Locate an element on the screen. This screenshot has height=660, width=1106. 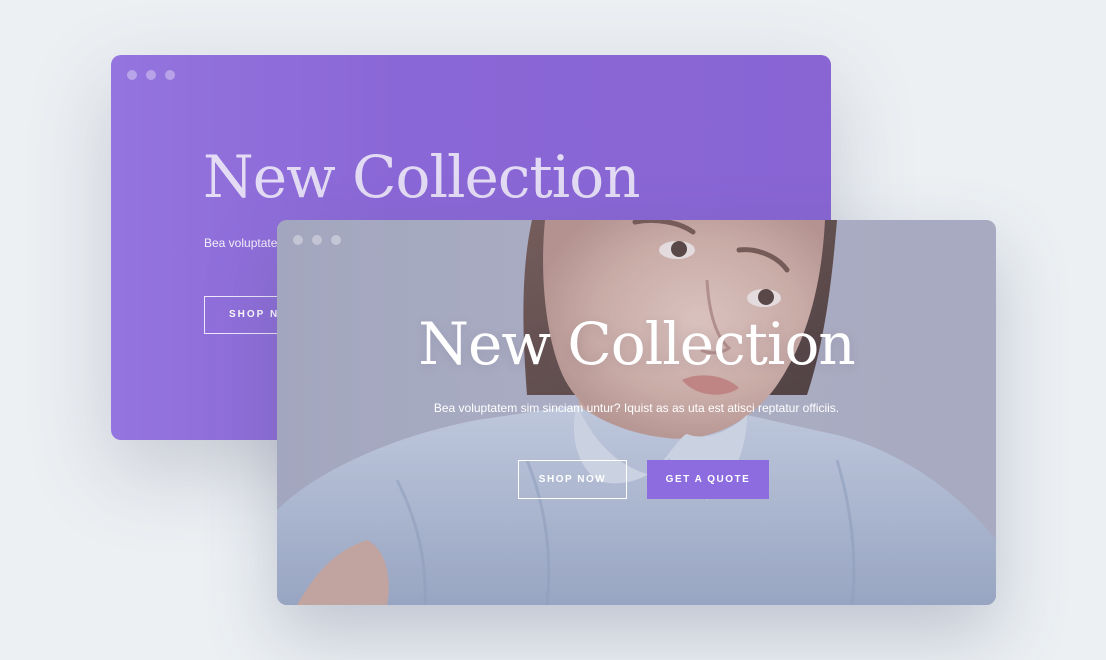
shop-now-button: SHOP NOW is located at coordinates (572, 479).